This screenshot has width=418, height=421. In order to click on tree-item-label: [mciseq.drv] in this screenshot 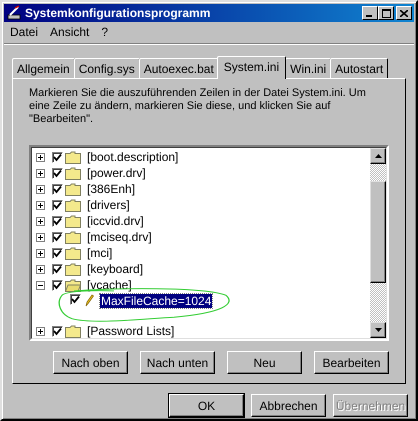, I will do `click(119, 237)`.